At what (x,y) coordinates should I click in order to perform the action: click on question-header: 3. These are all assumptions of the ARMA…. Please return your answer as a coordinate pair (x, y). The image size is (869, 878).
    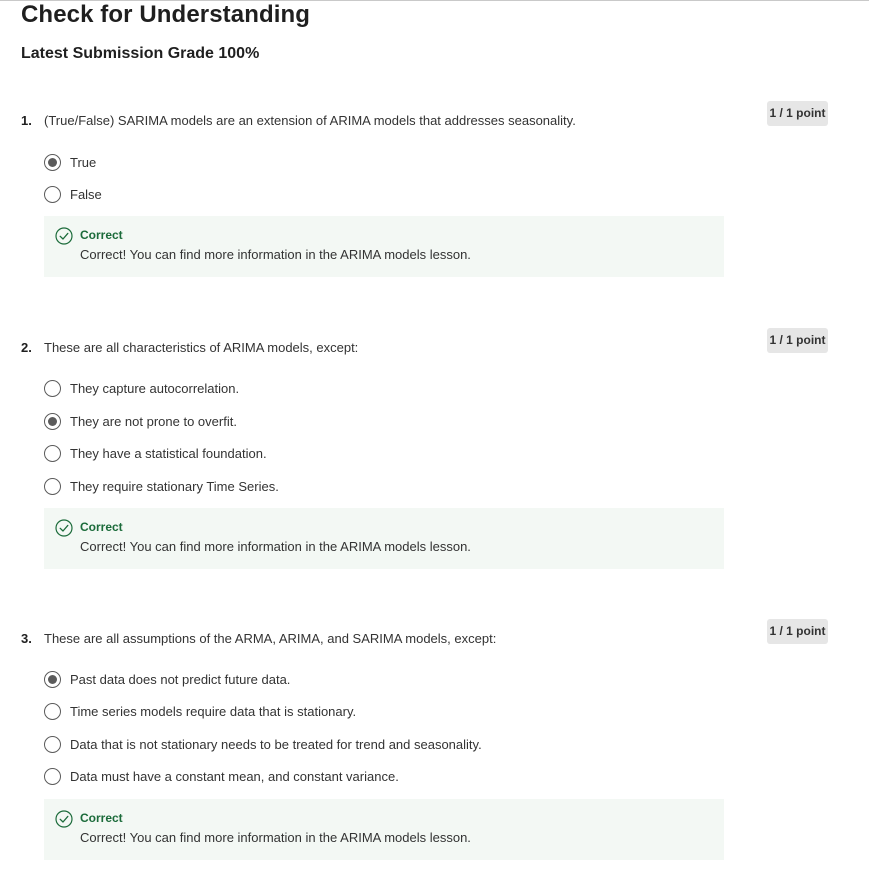
    Looking at the image, I should click on (371, 639).